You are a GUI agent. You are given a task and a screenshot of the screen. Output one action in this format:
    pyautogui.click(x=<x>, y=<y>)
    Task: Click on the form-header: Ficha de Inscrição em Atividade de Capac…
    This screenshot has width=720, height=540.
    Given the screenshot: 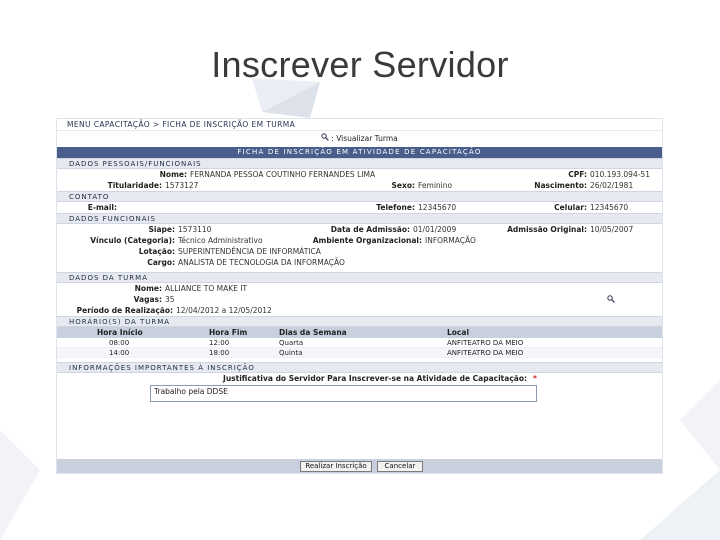 What is the action you would take?
    pyautogui.click(x=359, y=152)
    